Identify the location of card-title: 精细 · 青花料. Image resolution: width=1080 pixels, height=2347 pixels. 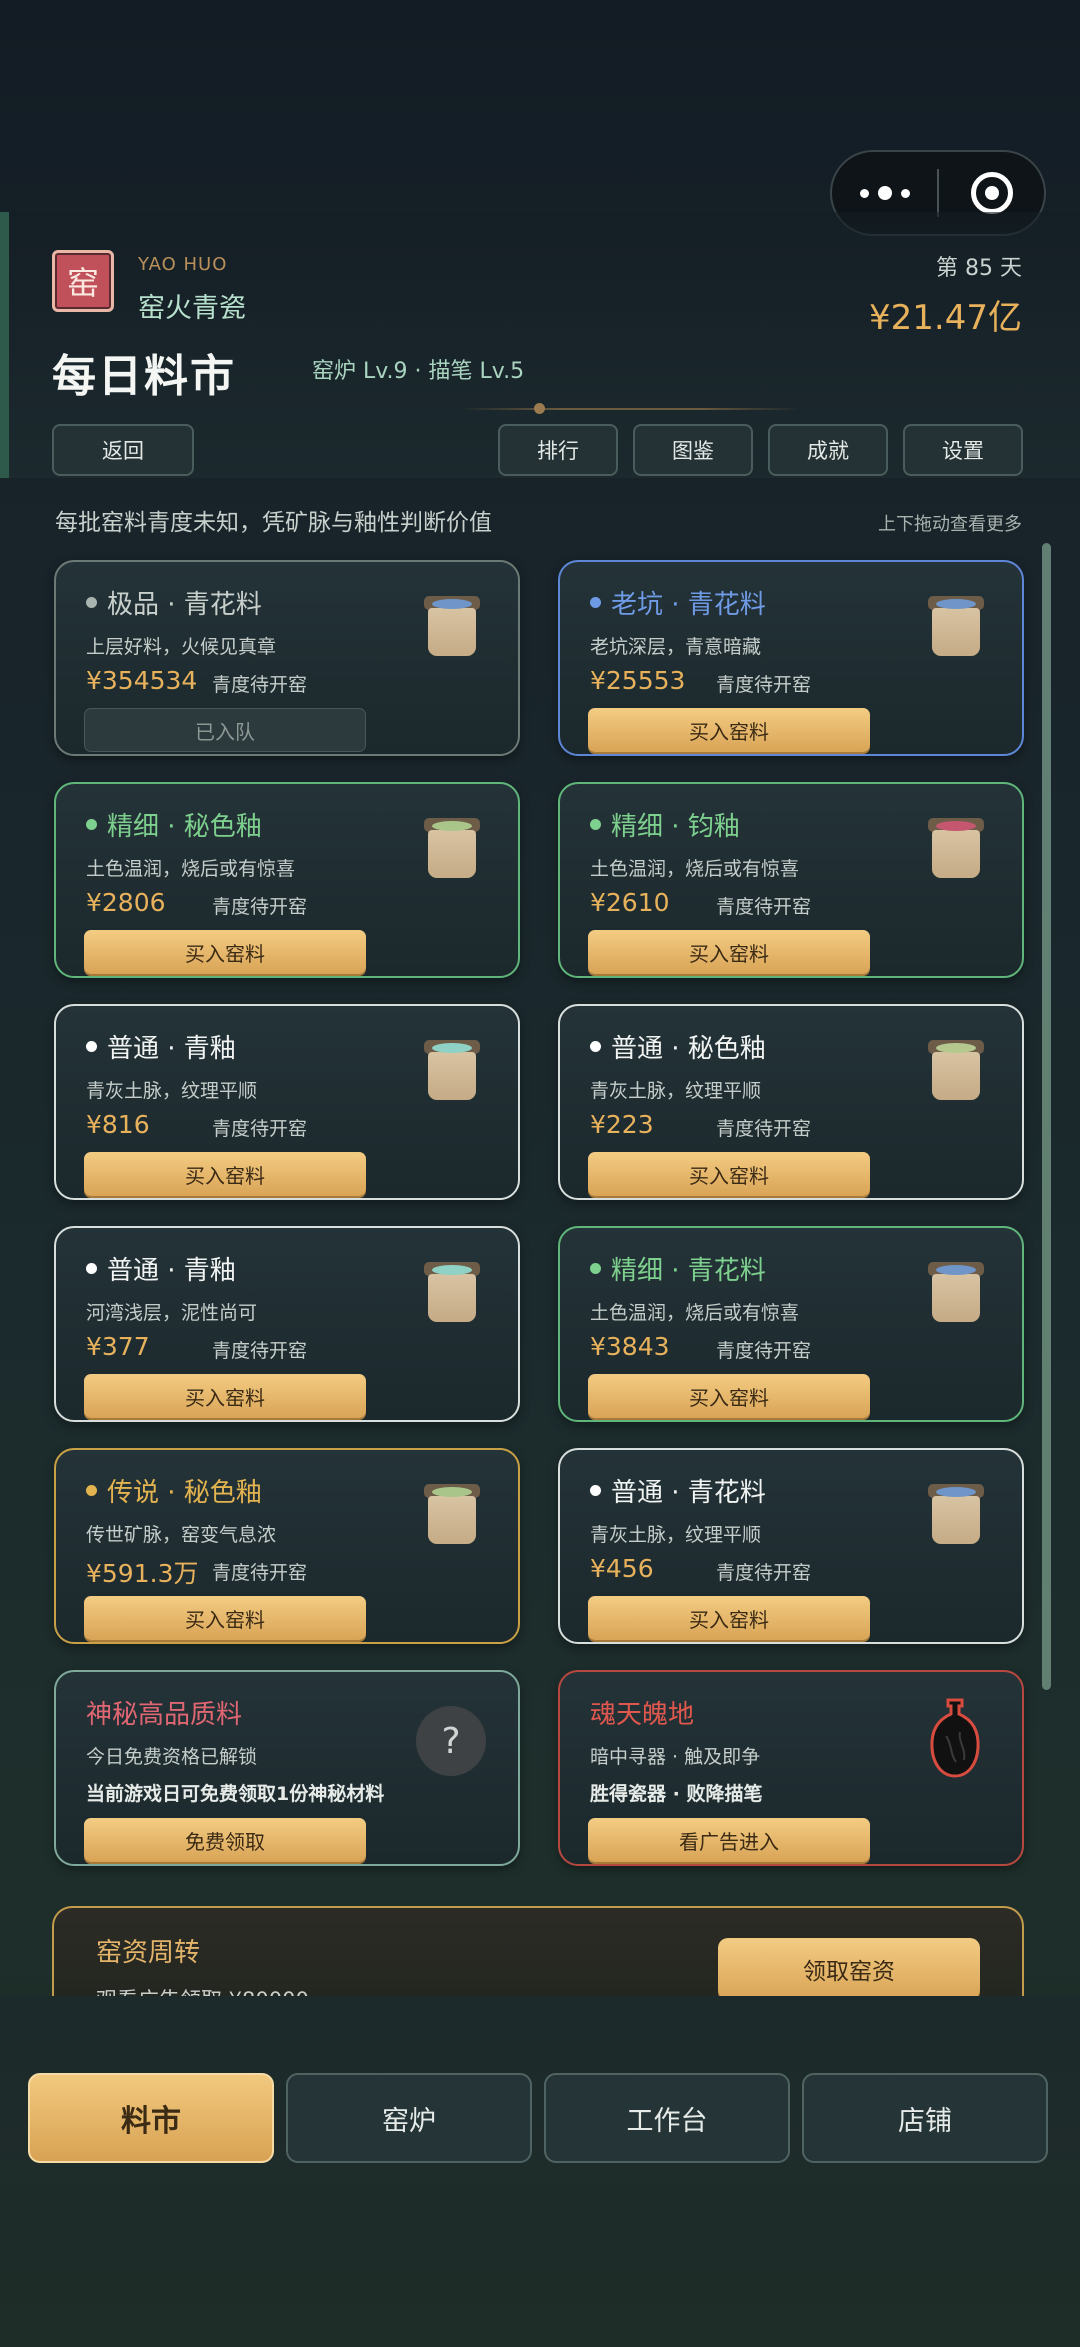
(688, 1271).